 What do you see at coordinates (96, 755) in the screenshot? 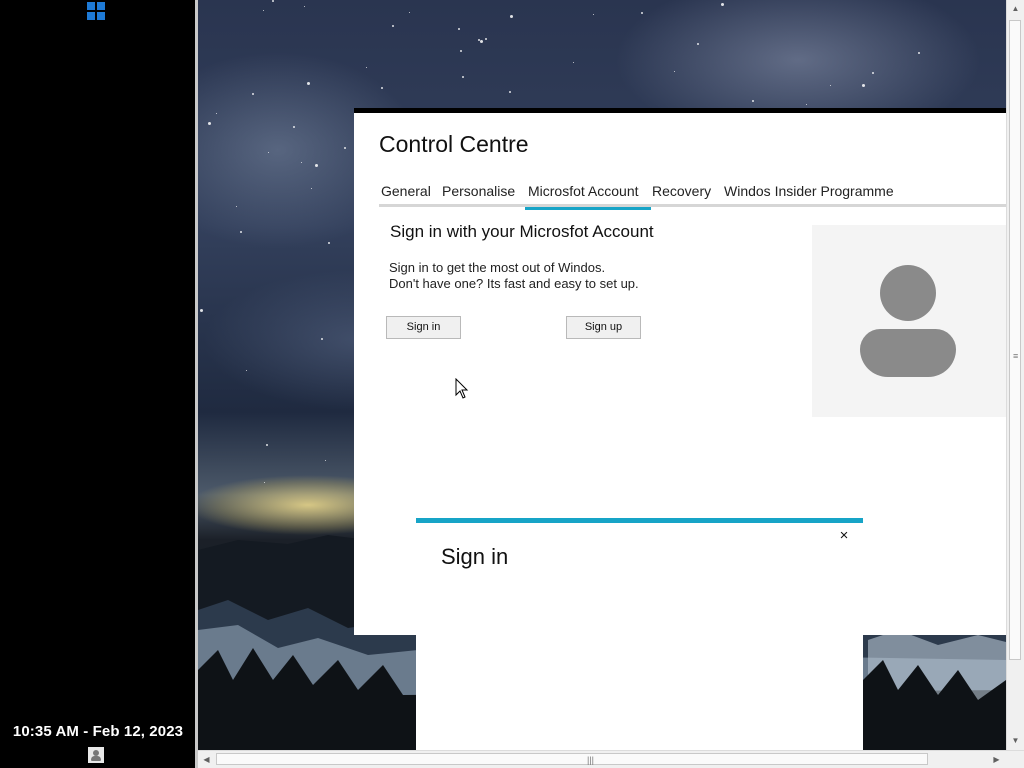
I see `user-icon` at bounding box center [96, 755].